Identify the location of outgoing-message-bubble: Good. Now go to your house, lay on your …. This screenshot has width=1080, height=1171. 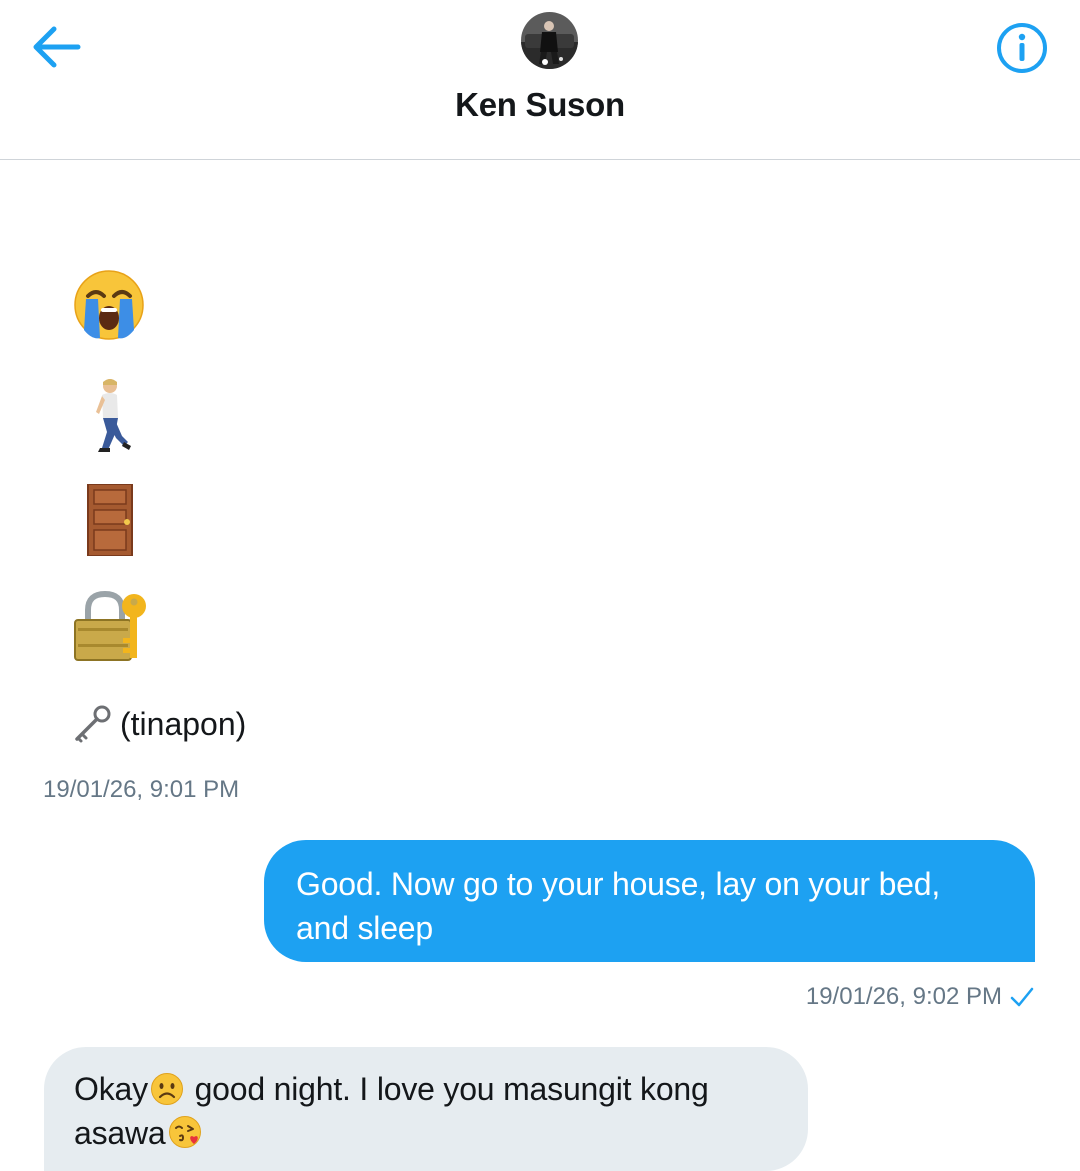
(649, 901).